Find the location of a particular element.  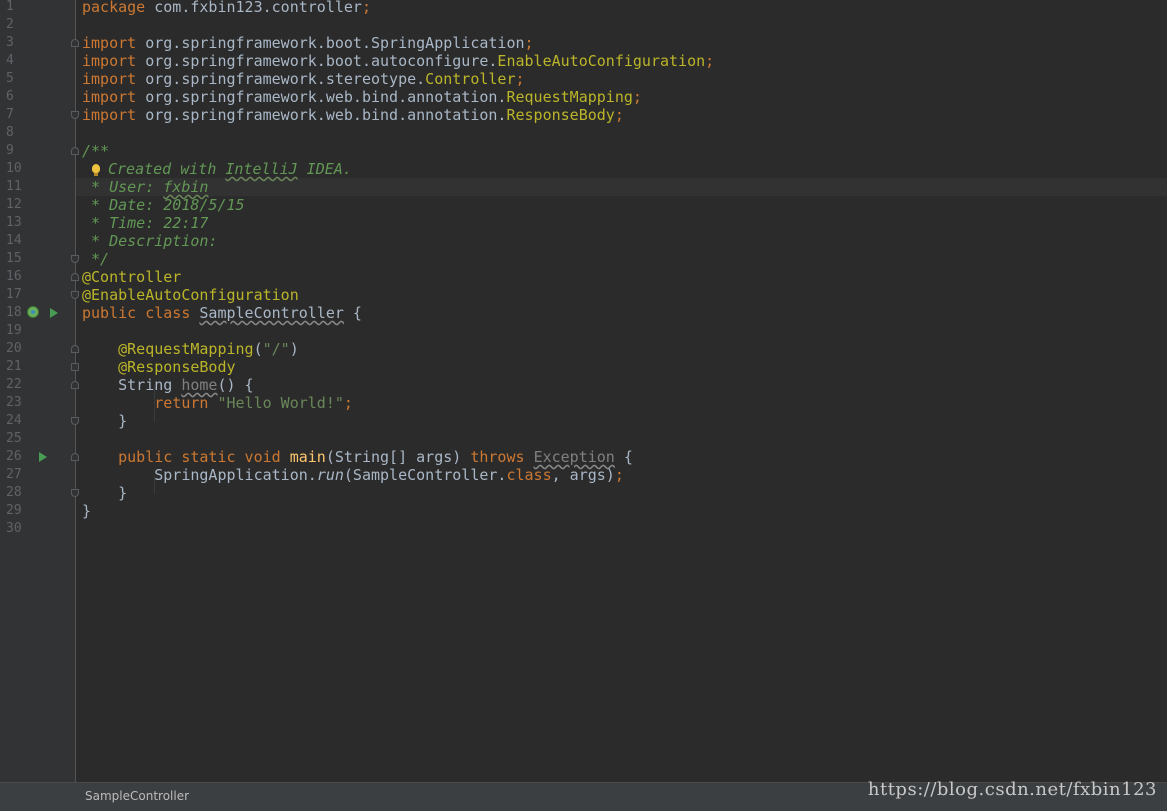

code-line-24: } is located at coordinates (104, 421).